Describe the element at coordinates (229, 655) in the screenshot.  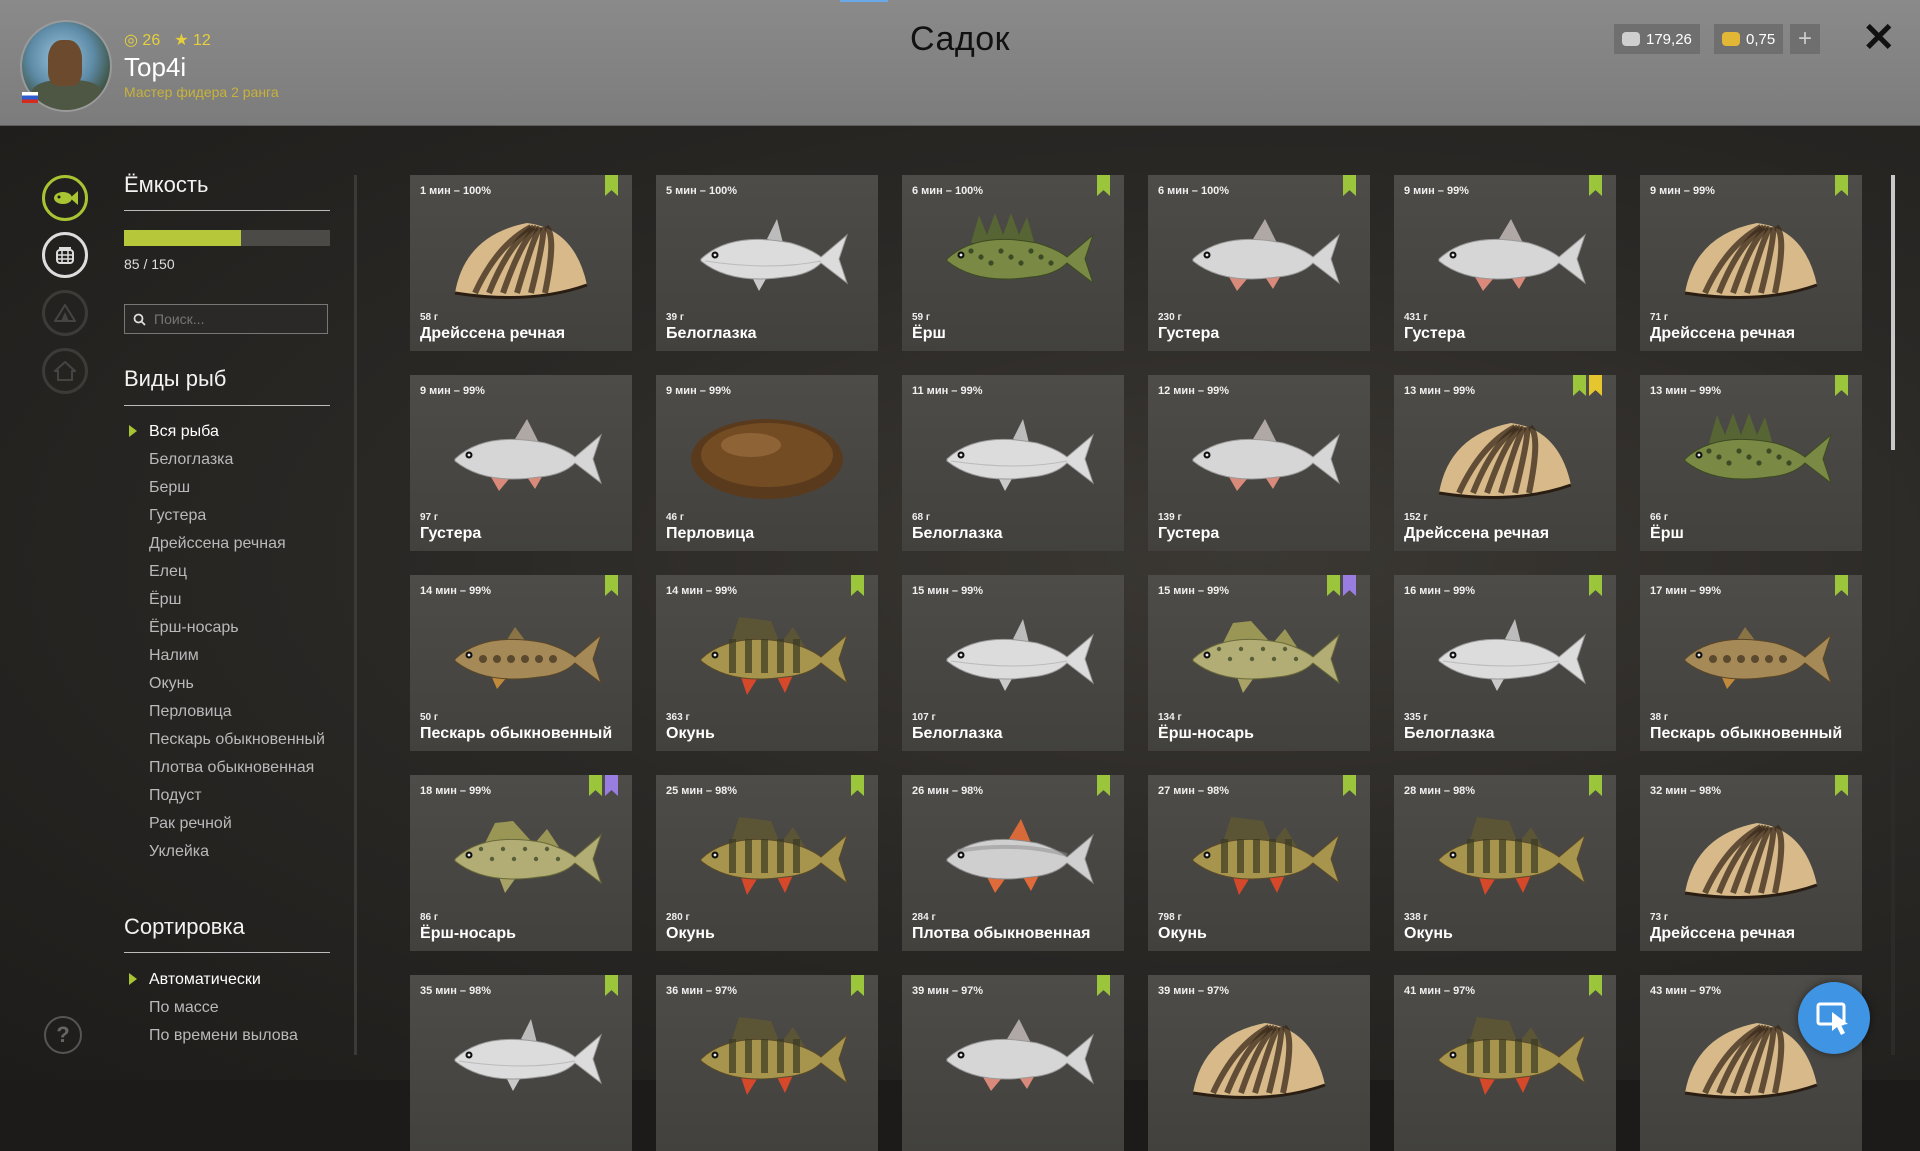
I see `species-item: Налим` at that location.